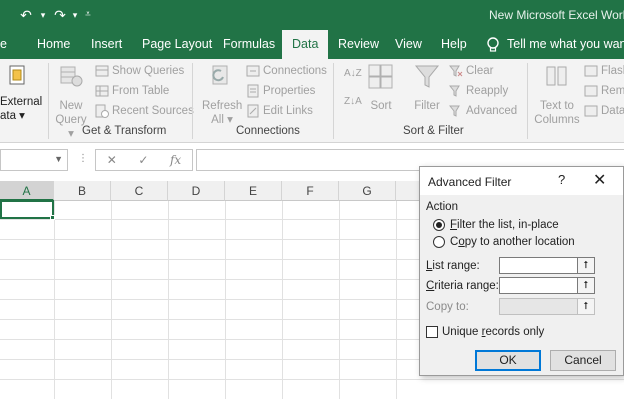  Describe the element at coordinates (591, 111) in the screenshot. I see `data-validation-icon` at that location.